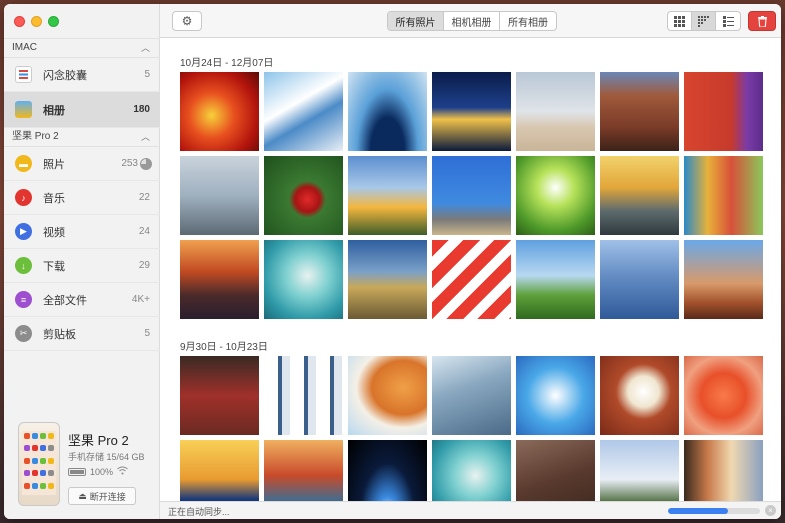 This screenshot has height=523, width=785. I want to click on sidebar-item-count: 4K+, so click(140, 299).